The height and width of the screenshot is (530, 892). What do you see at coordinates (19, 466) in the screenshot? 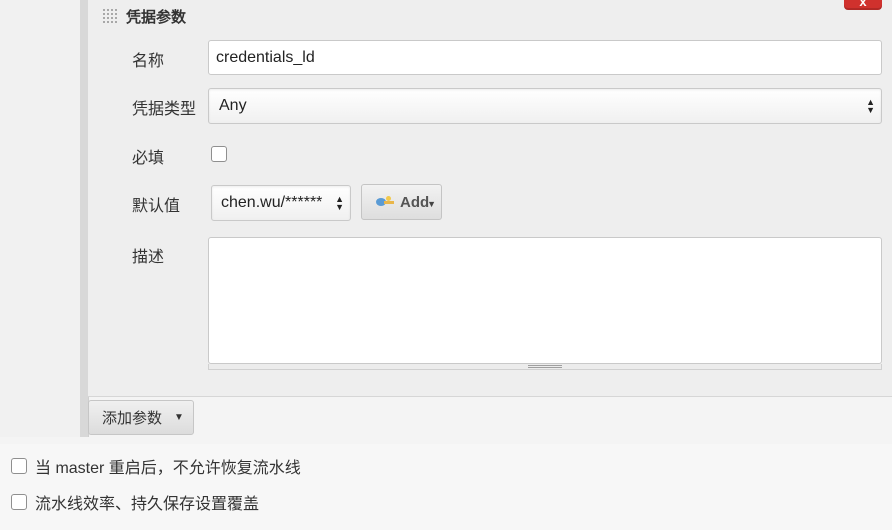
I see `disable-resume-checkbox` at bounding box center [19, 466].